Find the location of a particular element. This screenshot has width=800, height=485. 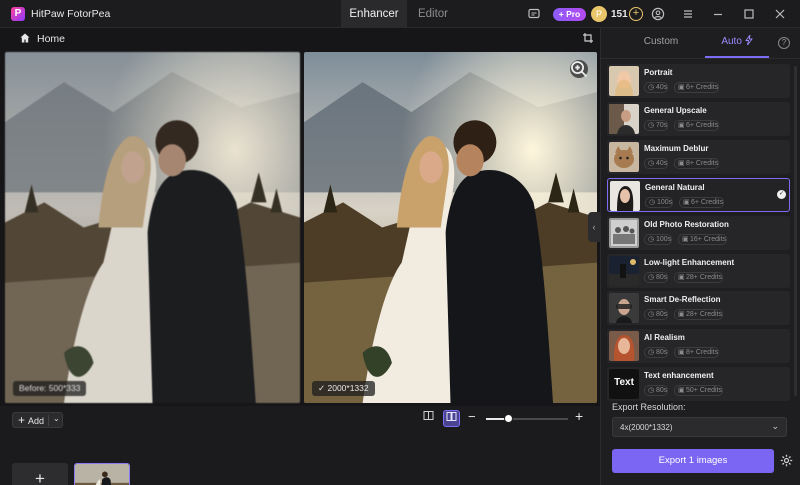

zoom-slider is located at coordinates (527, 418).